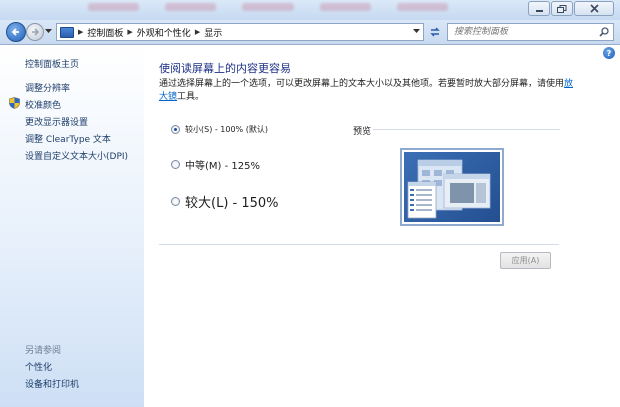 The image size is (620, 407). Describe the element at coordinates (47, 87) in the screenshot. I see `sidebar-item-adjust-resolution: 调整分辨率` at that location.